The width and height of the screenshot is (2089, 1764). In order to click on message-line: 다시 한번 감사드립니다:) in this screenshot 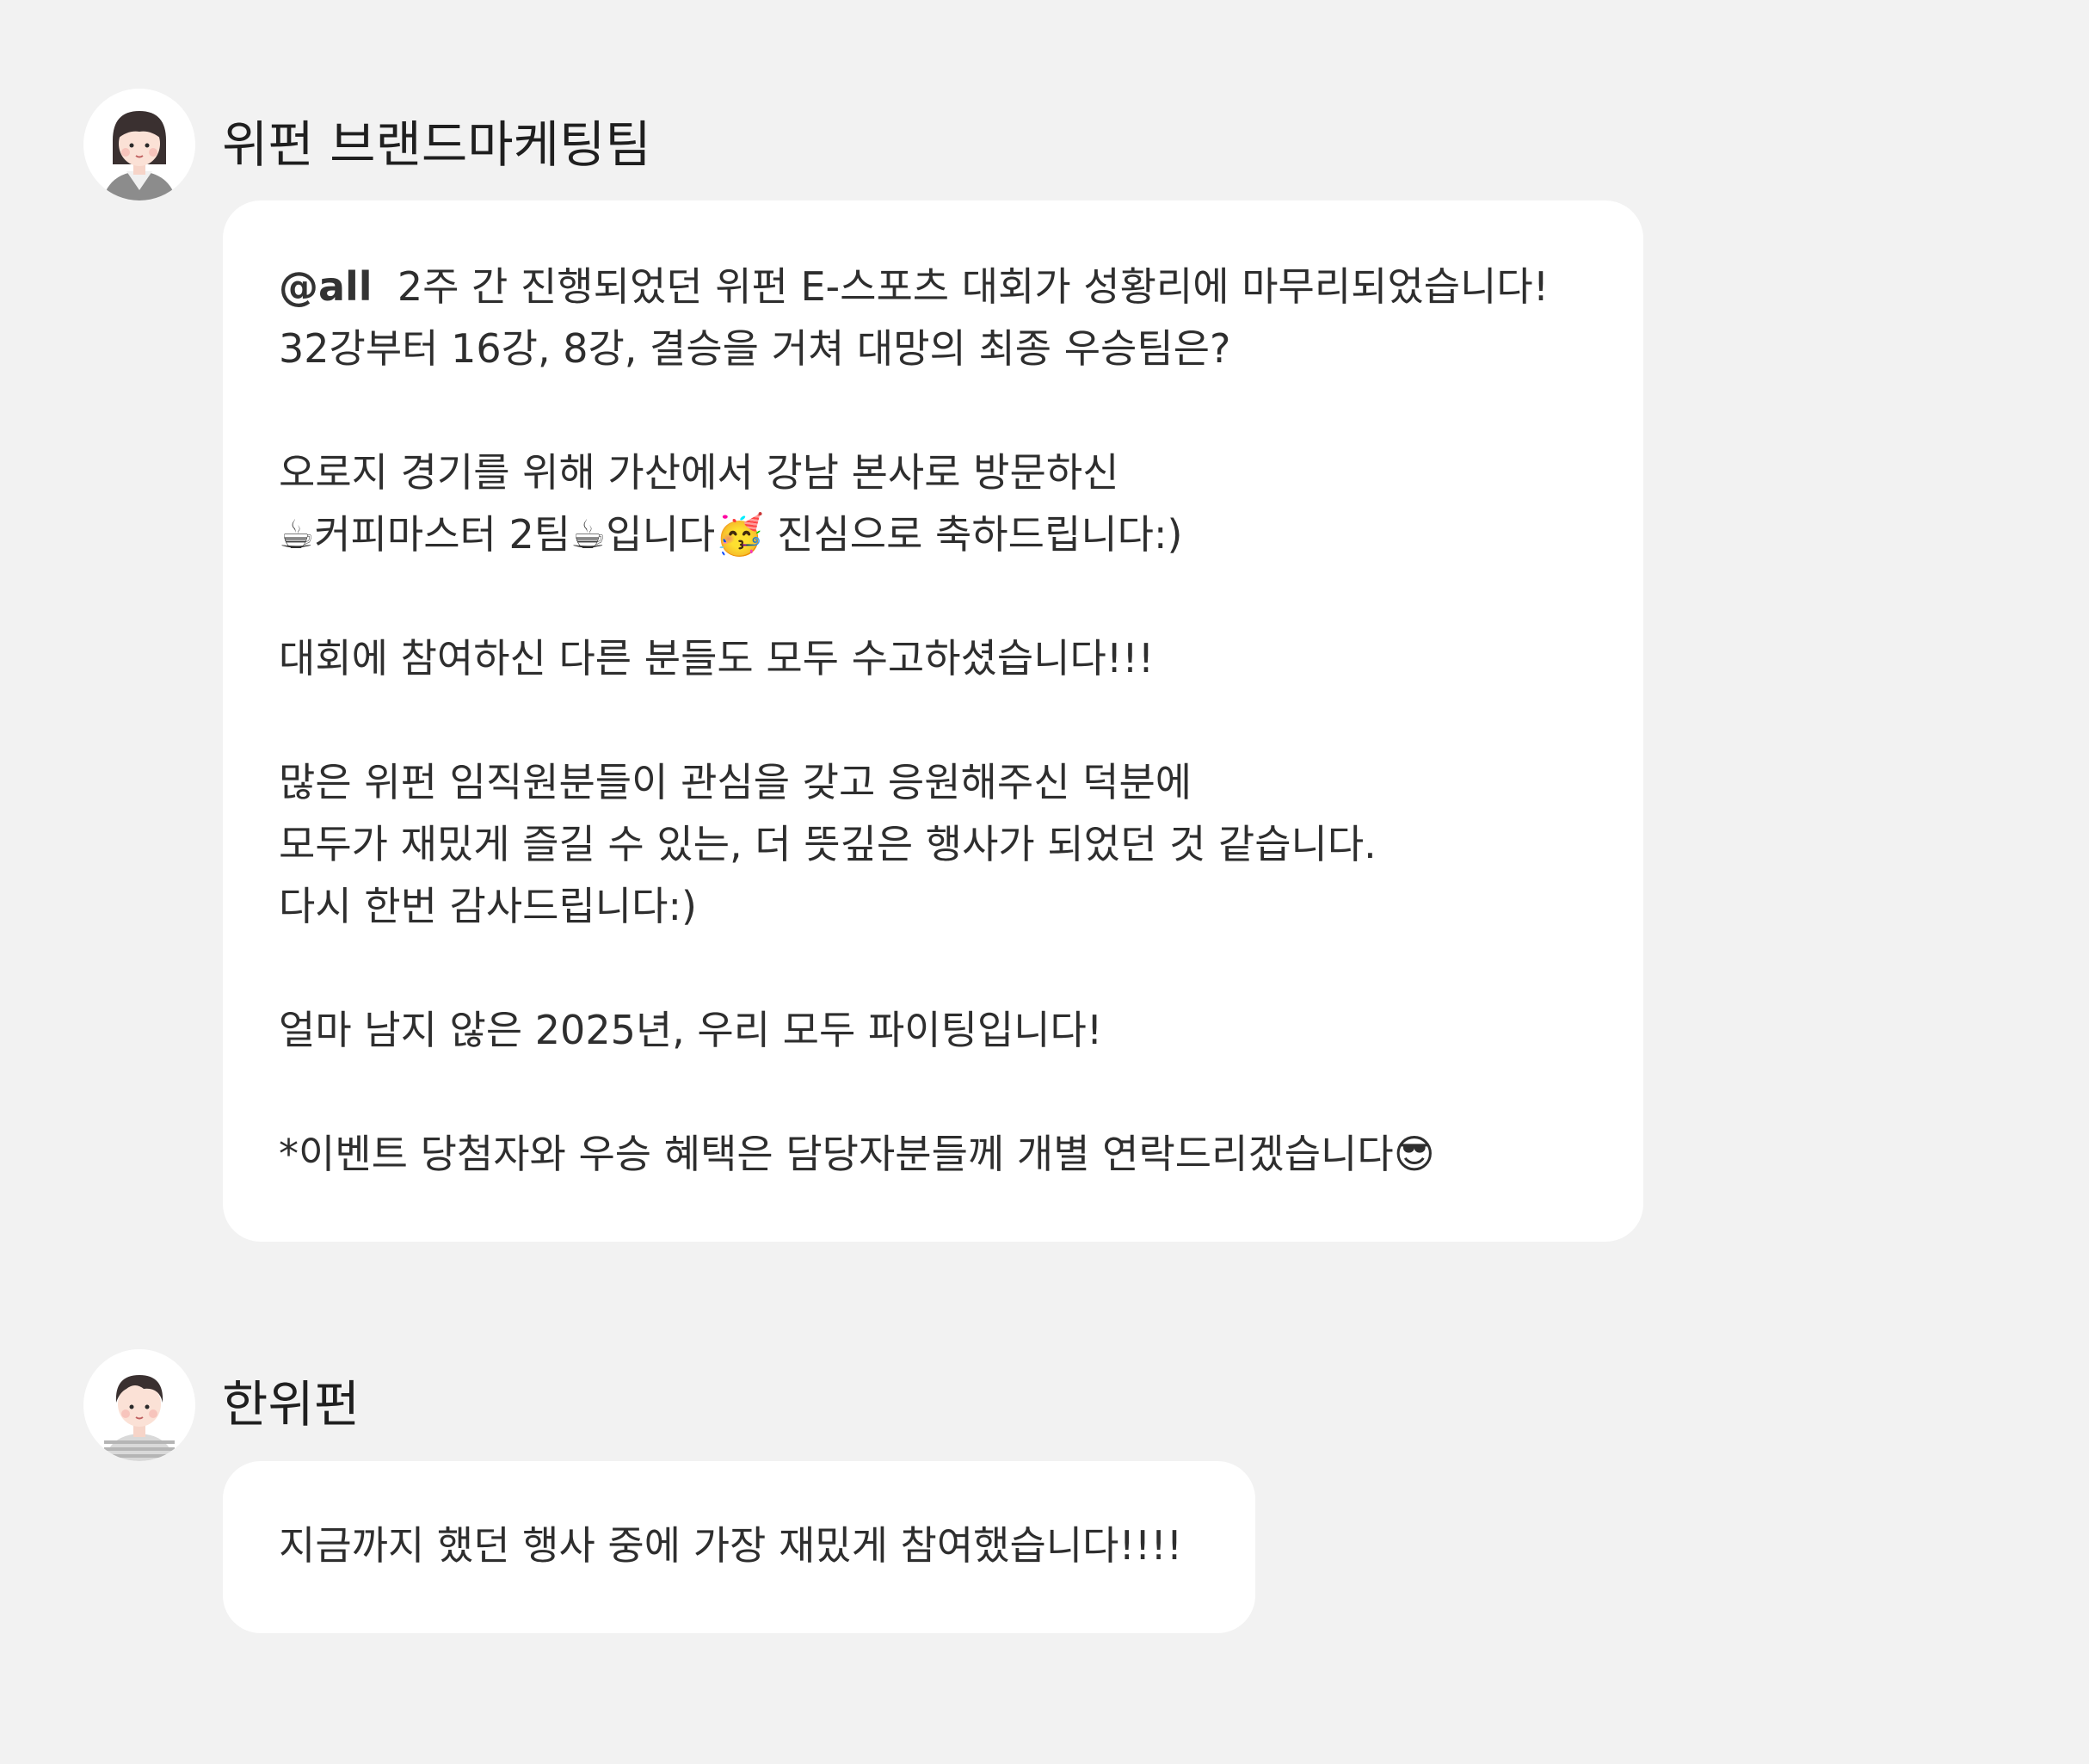, I will do `click(488, 906)`.